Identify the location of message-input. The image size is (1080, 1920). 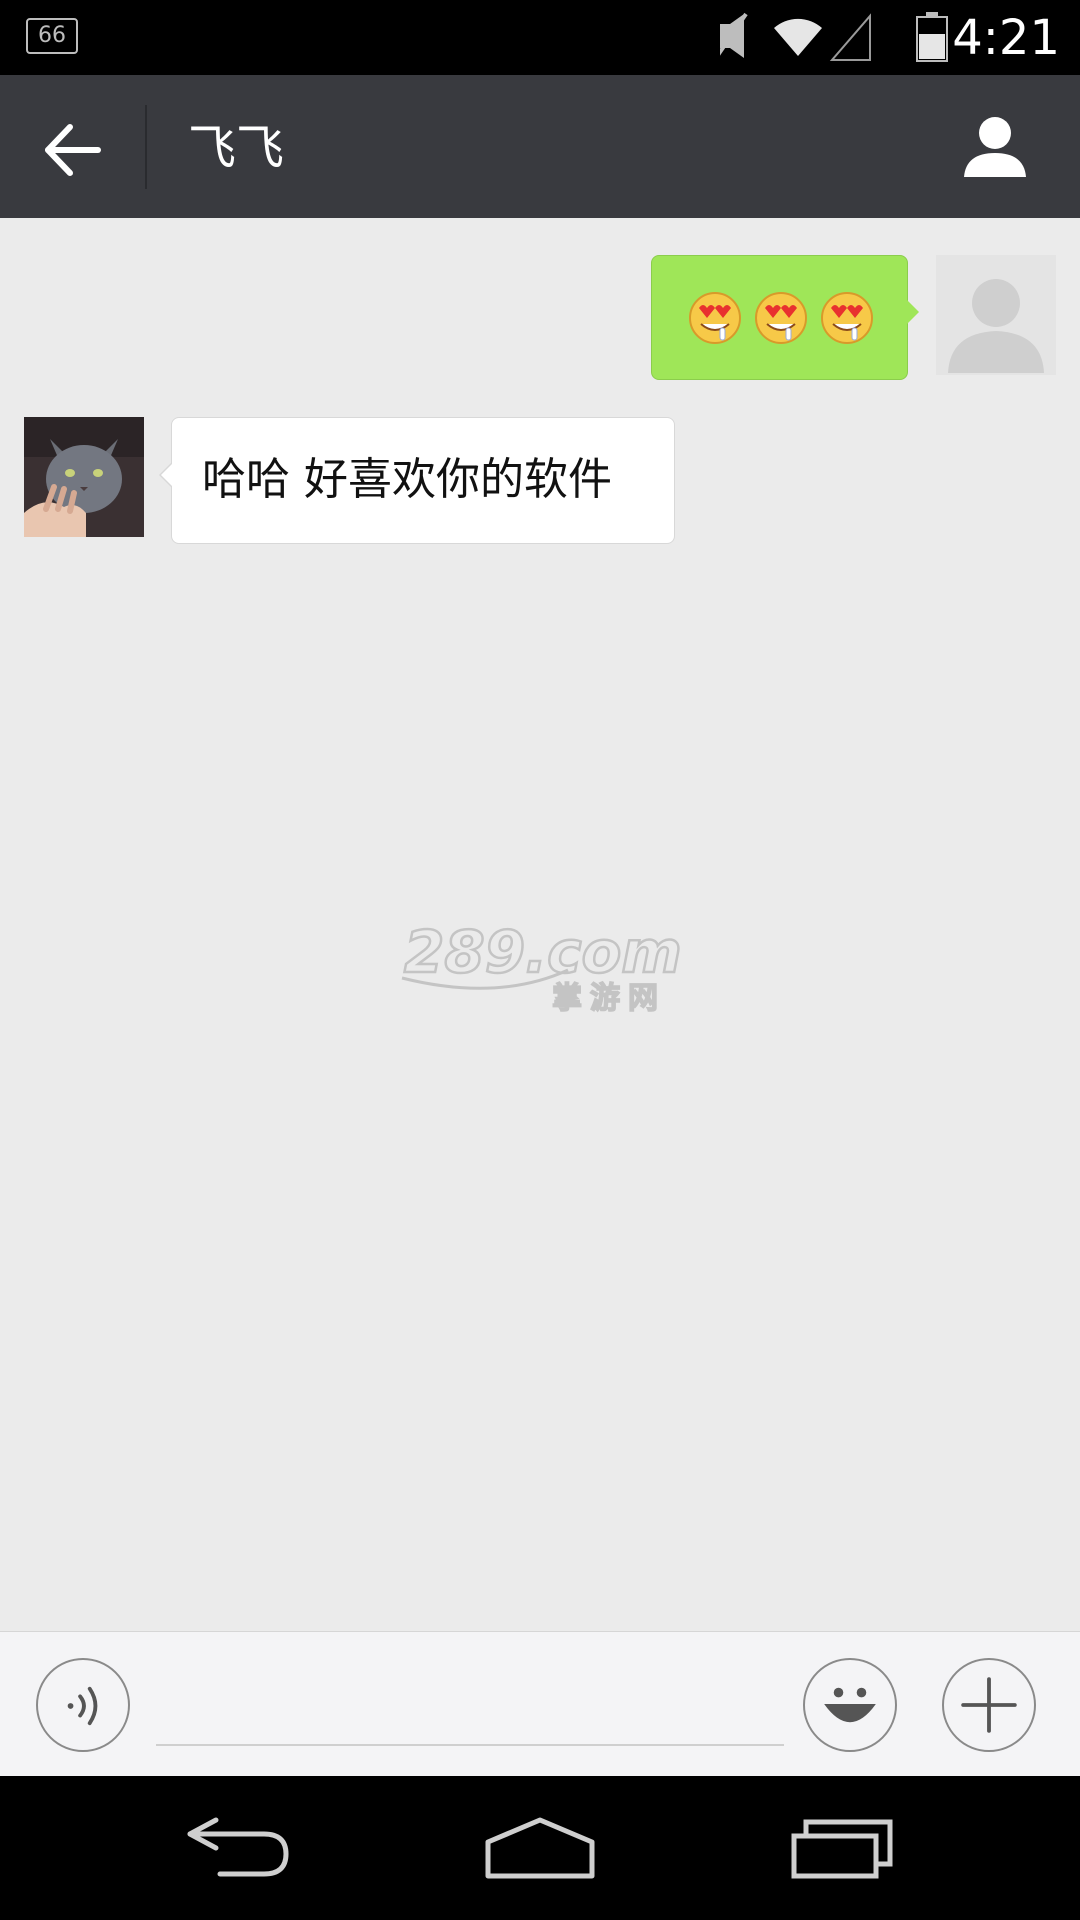
(470, 1704).